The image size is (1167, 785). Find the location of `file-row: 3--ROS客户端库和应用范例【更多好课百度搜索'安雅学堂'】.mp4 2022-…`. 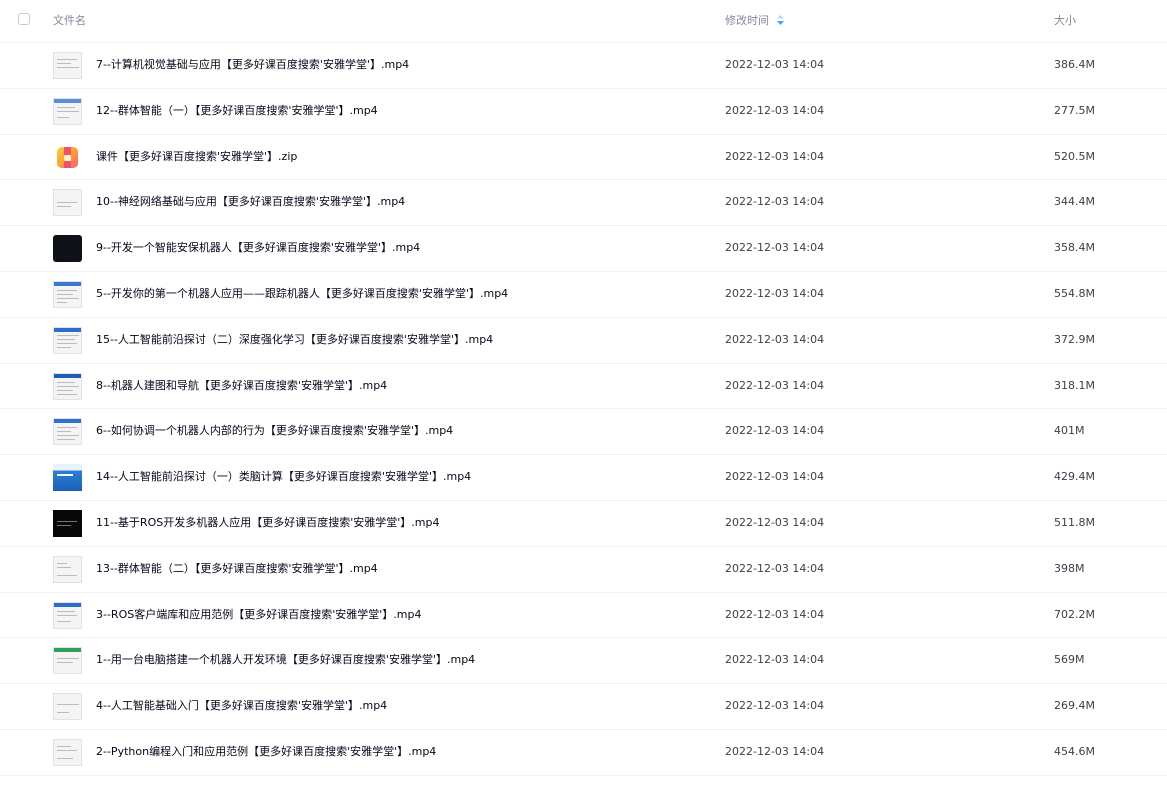

file-row: 3--ROS客户端库和应用范例【更多好课百度搜索'安雅学堂'】.mp4 2022-… is located at coordinates (583, 616).